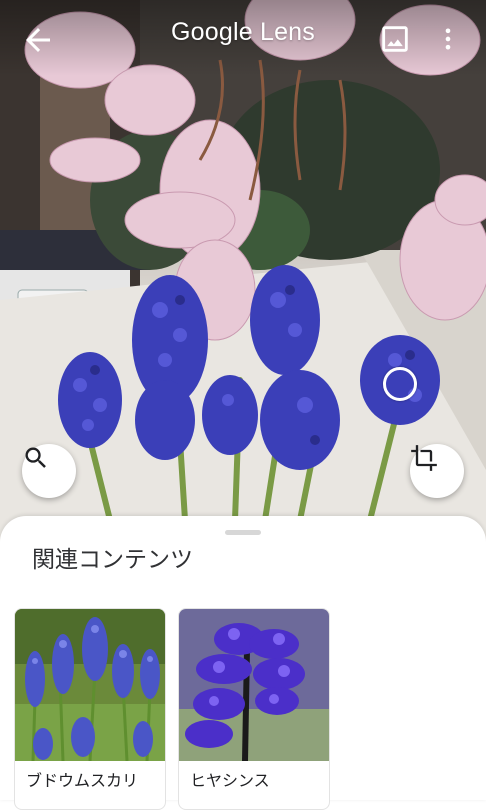 The height and width of the screenshot is (810, 486). What do you see at coordinates (230, 780) in the screenshot?
I see `result-label: ヒヤシンス` at bounding box center [230, 780].